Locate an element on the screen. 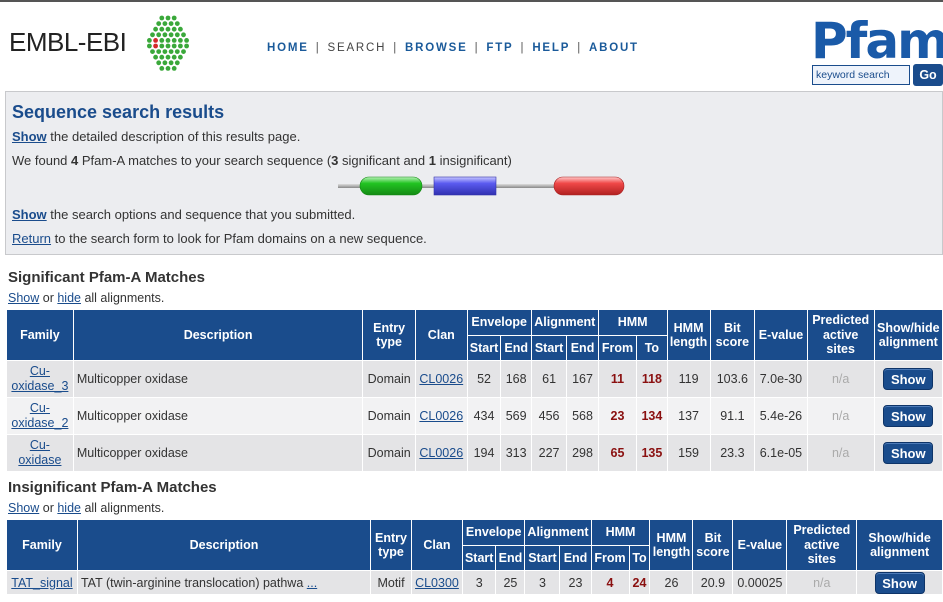  ali-start-cell: 227 is located at coordinates (549, 453).